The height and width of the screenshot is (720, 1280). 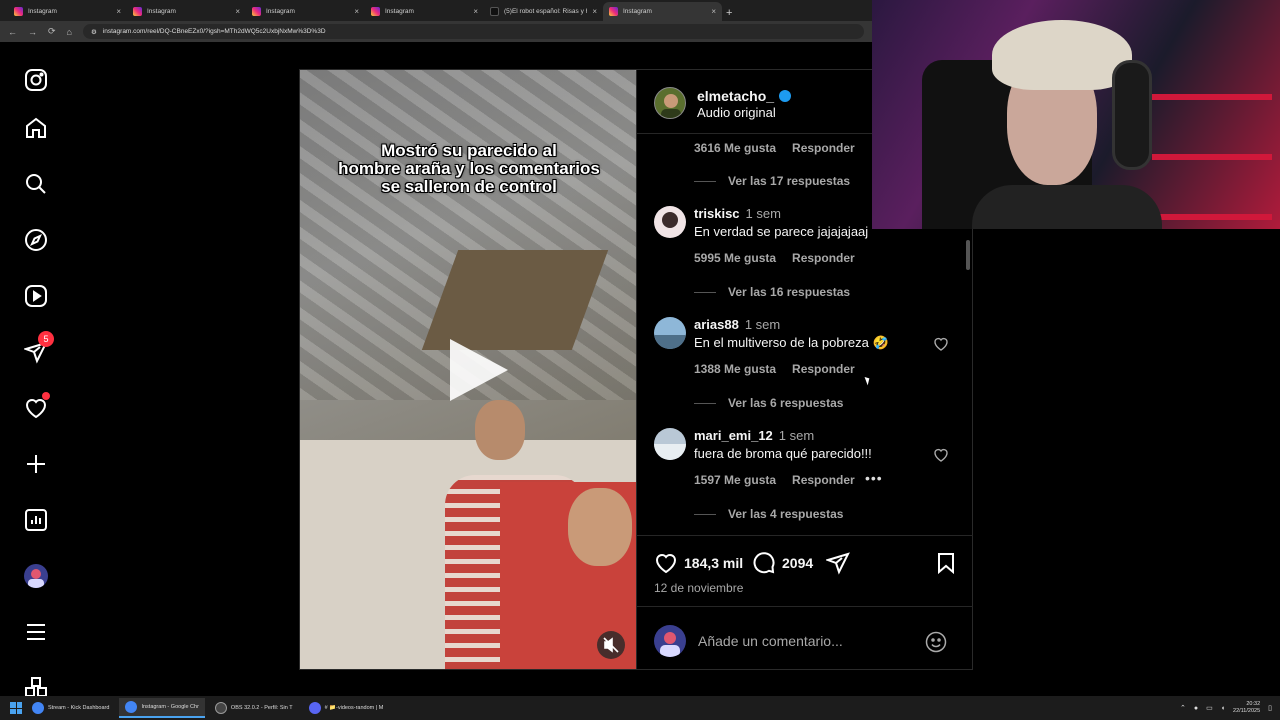 What do you see at coordinates (798, 563) in the screenshot?
I see `comment-count: 2094` at bounding box center [798, 563].